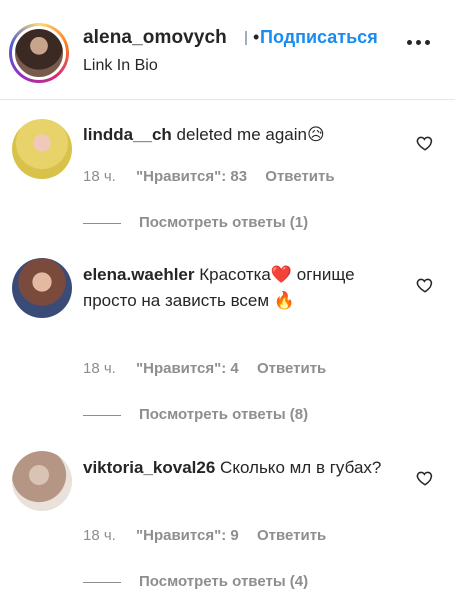 The height and width of the screenshot is (600, 455). I want to click on profile-bio: Link In Bio, so click(120, 65).